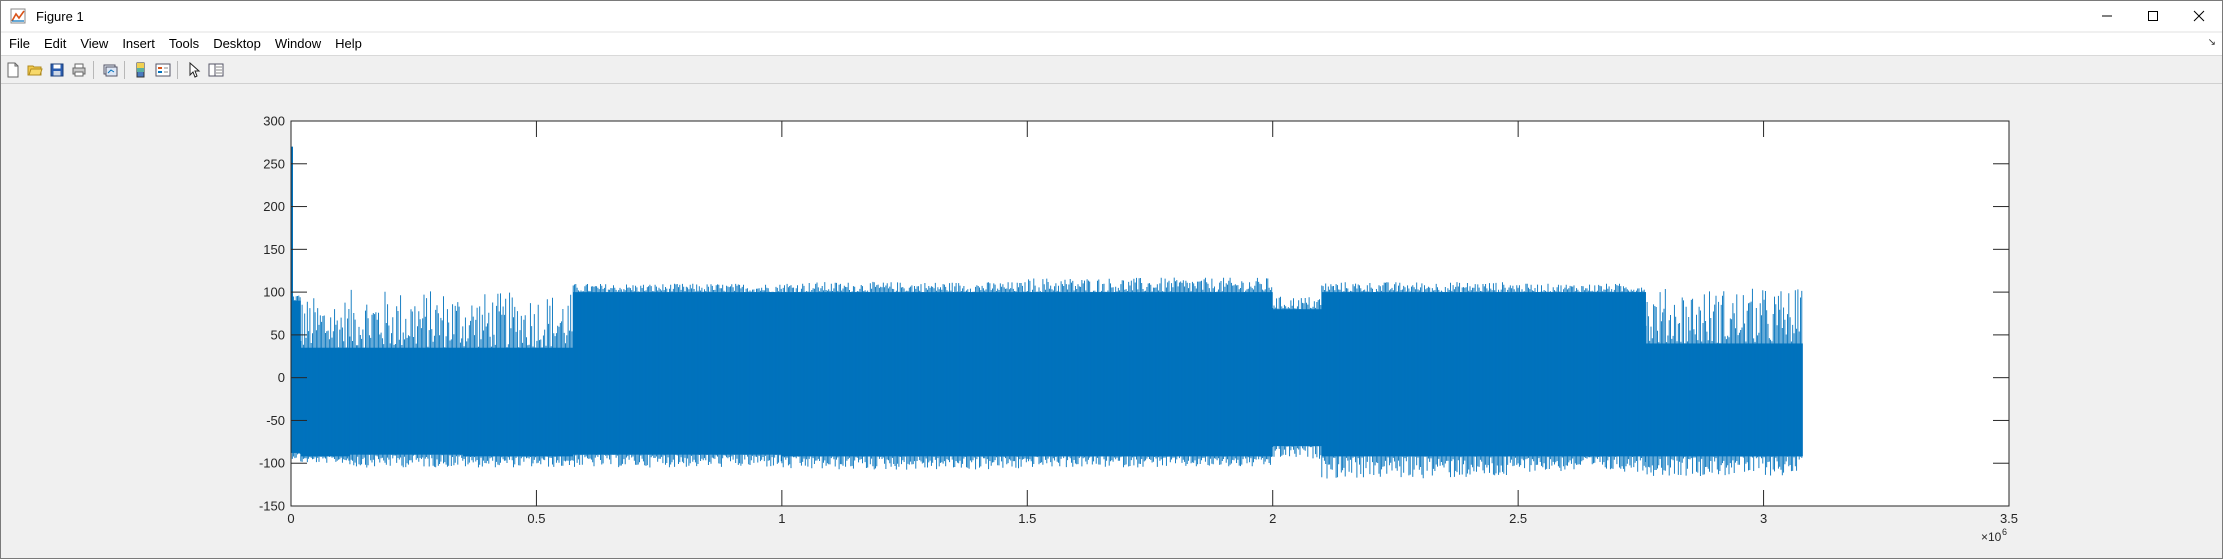  I want to click on folder-open-icon, so click(35, 70).